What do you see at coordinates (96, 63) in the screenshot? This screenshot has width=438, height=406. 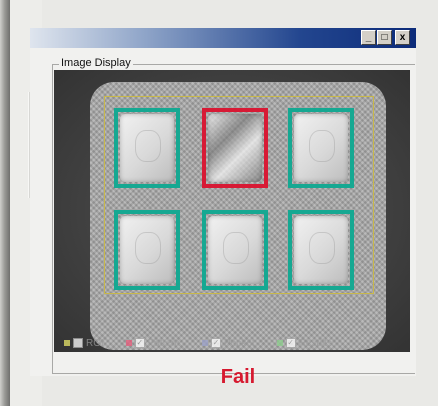 I see `group-title: Image Display` at bounding box center [96, 63].